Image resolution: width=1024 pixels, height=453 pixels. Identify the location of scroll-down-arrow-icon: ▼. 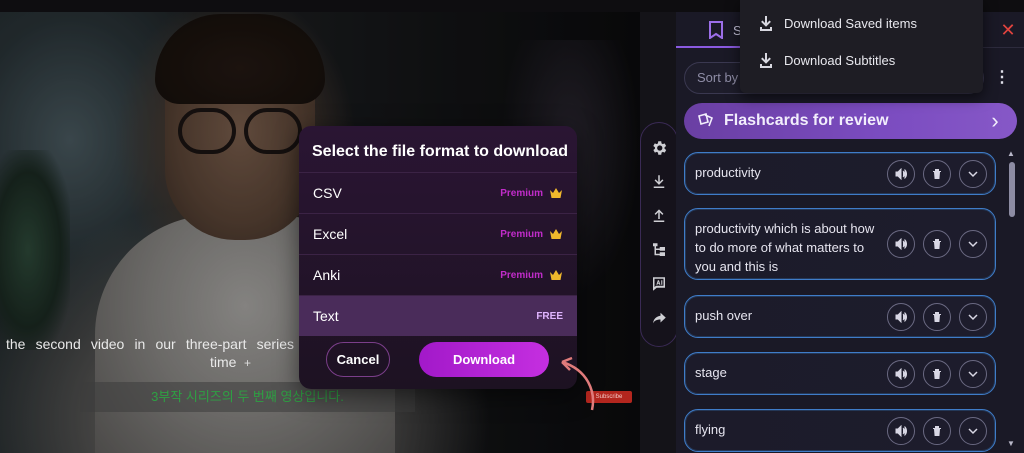
(1011, 444).